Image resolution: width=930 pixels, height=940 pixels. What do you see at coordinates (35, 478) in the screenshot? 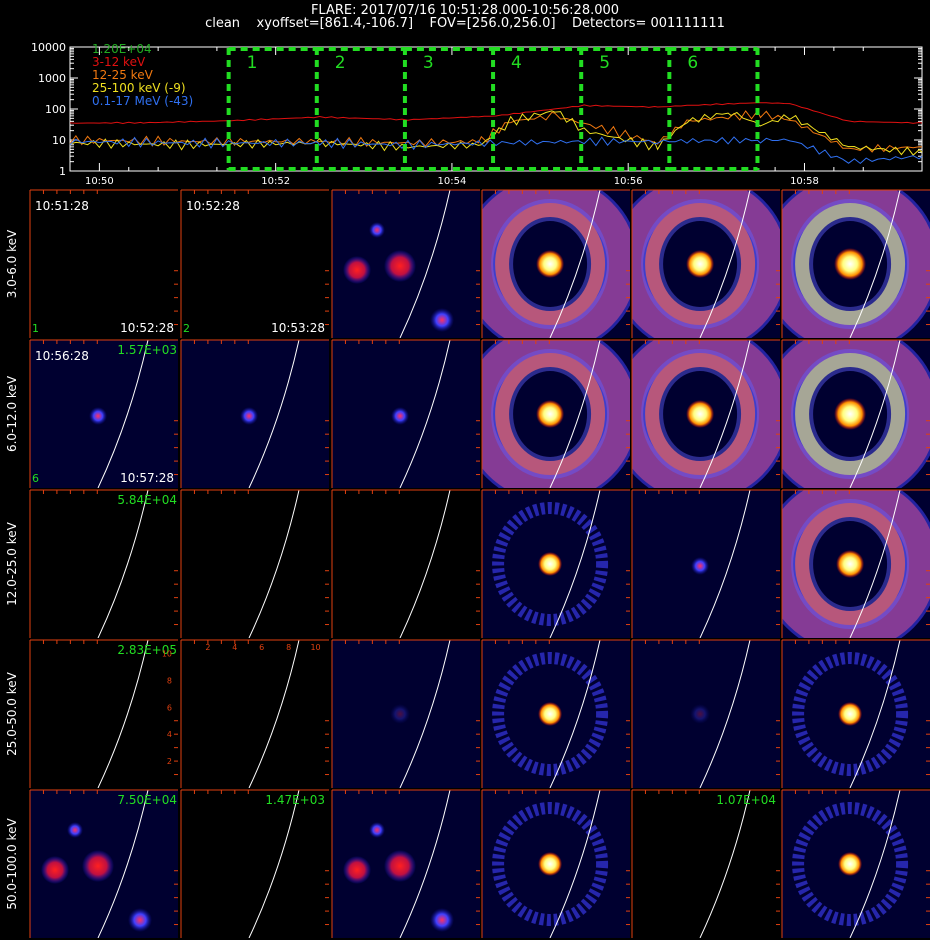
I see `panel-interval-index: 6` at bounding box center [35, 478].